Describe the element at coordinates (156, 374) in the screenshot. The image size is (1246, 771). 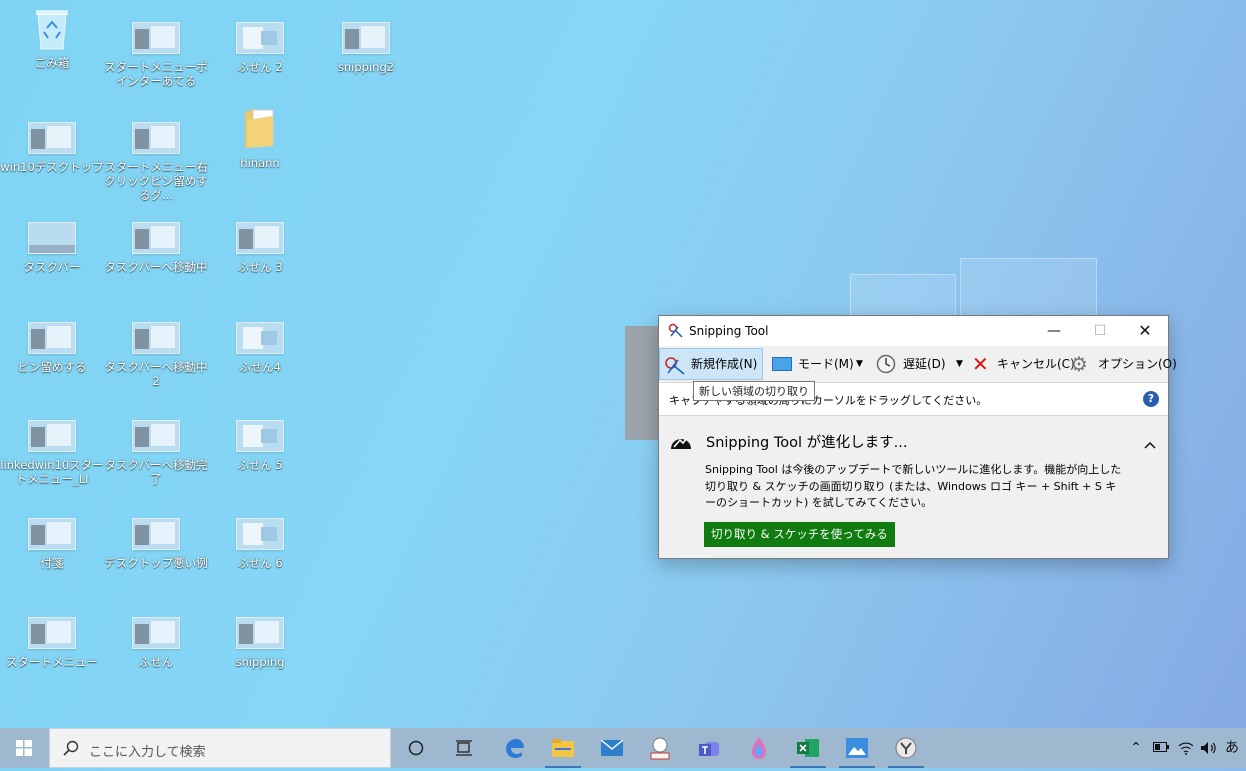
I see `desktop-icon-label: タスクバーへ移動中 2` at that location.